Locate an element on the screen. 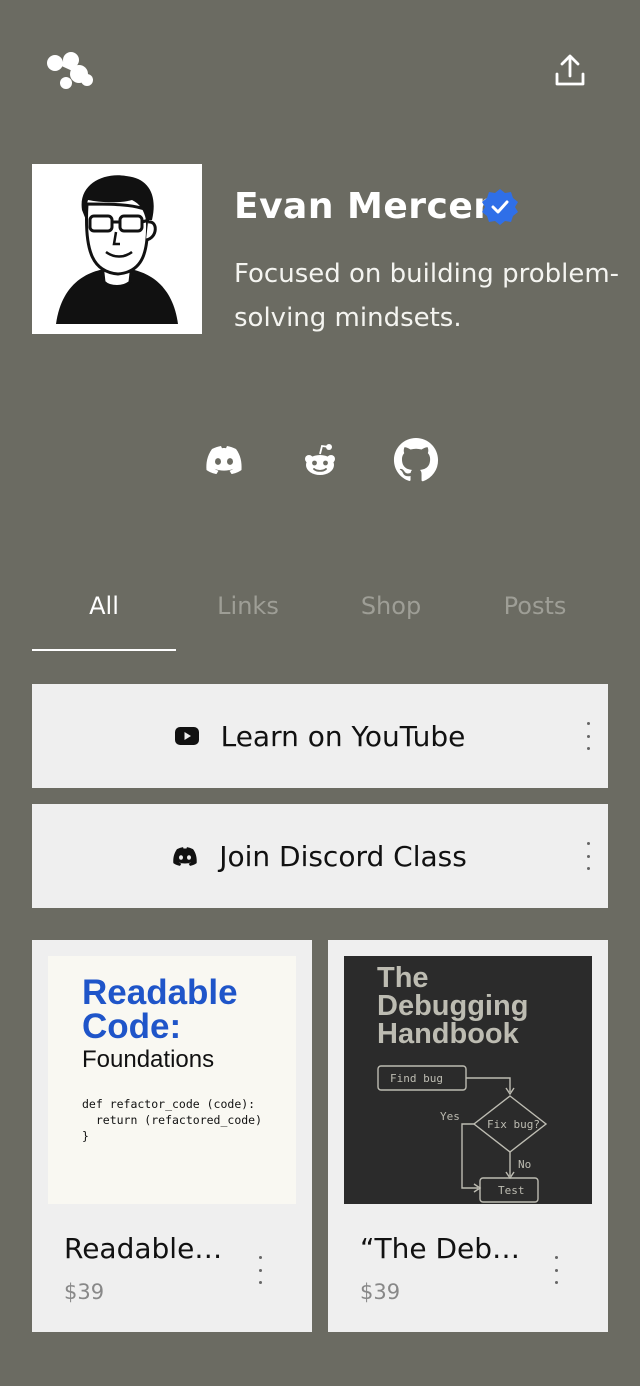  avatar is located at coordinates (117, 249).